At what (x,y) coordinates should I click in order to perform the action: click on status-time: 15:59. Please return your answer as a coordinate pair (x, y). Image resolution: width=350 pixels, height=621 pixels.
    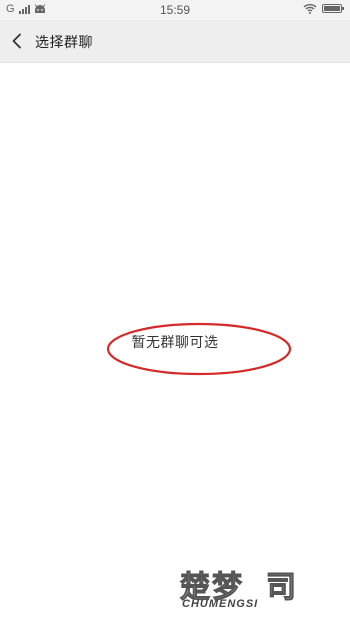
    Looking at the image, I should click on (175, 10).